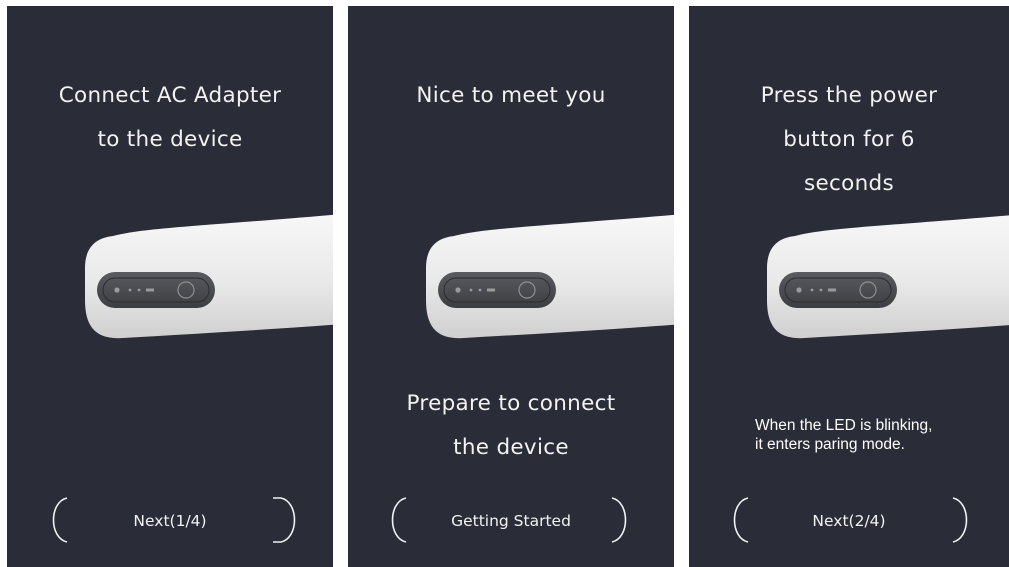 The height and width of the screenshot is (567, 1009). I want to click on navigation-bar: Next(1/4), so click(170, 520).